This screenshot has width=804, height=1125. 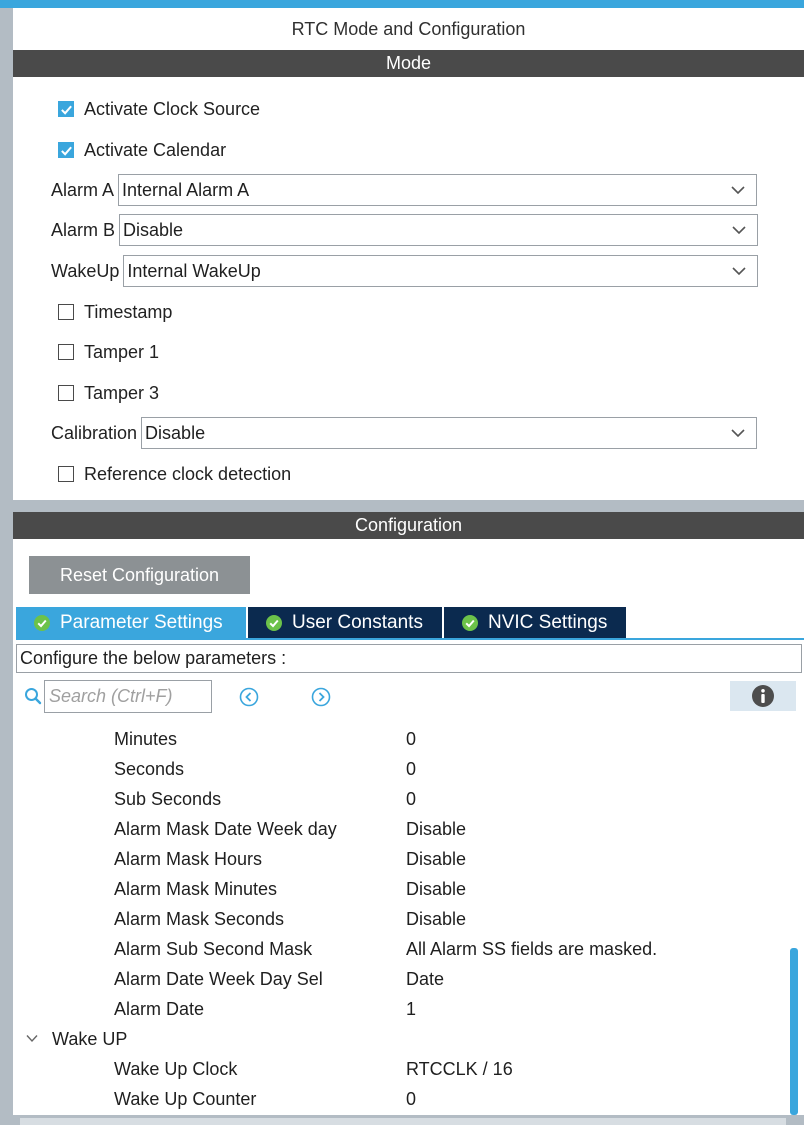 What do you see at coordinates (793, 916) in the screenshot?
I see `vertical-scrollbar` at bounding box center [793, 916].